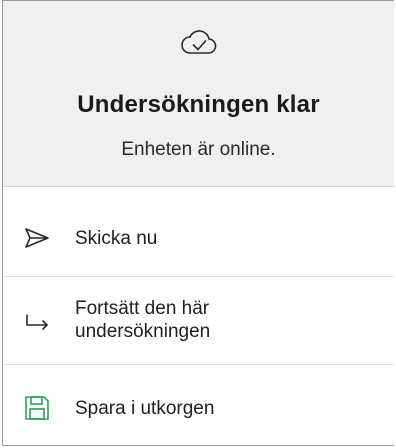  Describe the element at coordinates (145, 408) in the screenshot. I see `save-to-outbox-label: Spara i utkorgen` at that location.